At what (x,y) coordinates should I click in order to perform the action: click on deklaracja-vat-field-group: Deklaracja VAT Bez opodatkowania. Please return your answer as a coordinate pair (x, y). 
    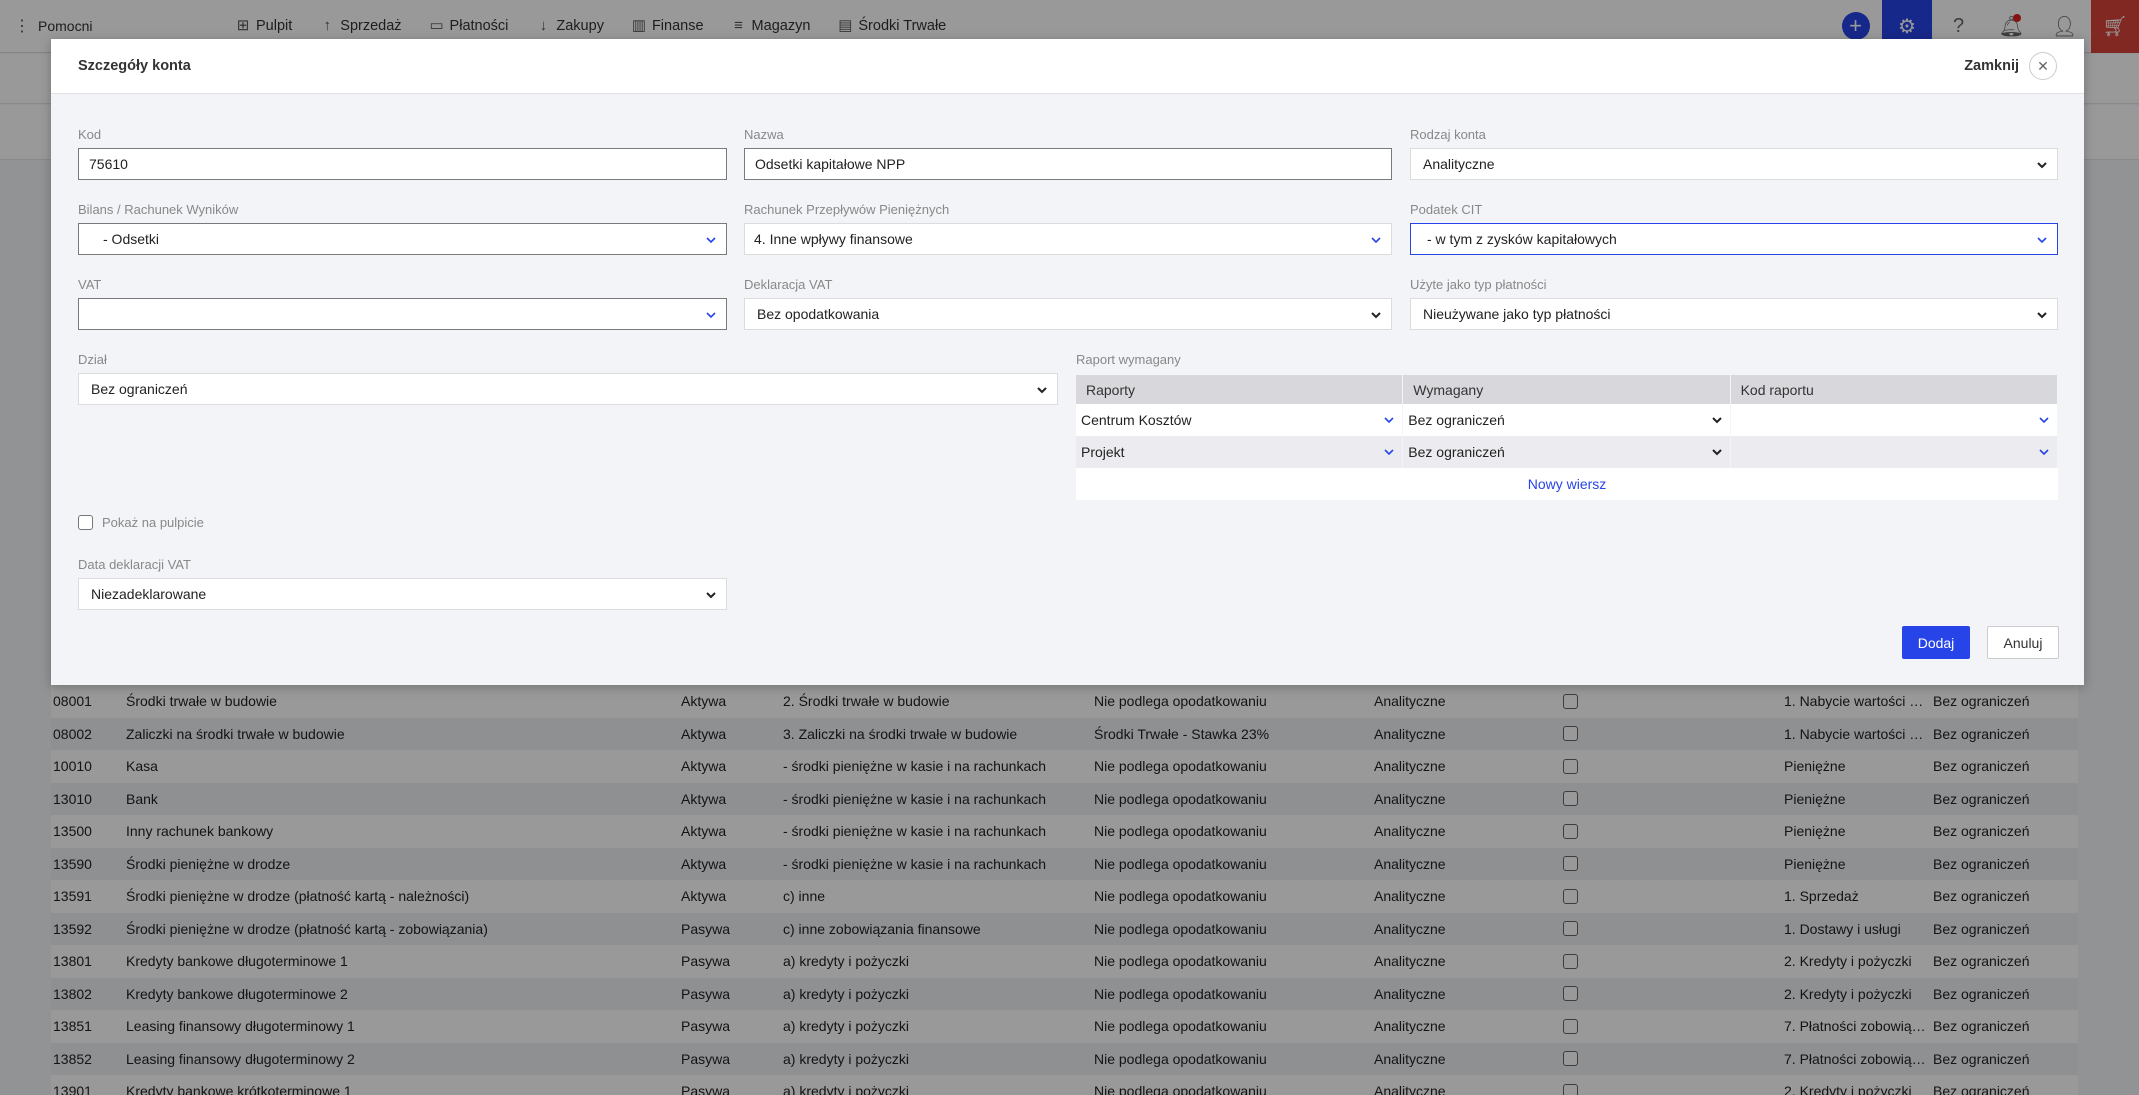
    Looking at the image, I should click on (1068, 303).